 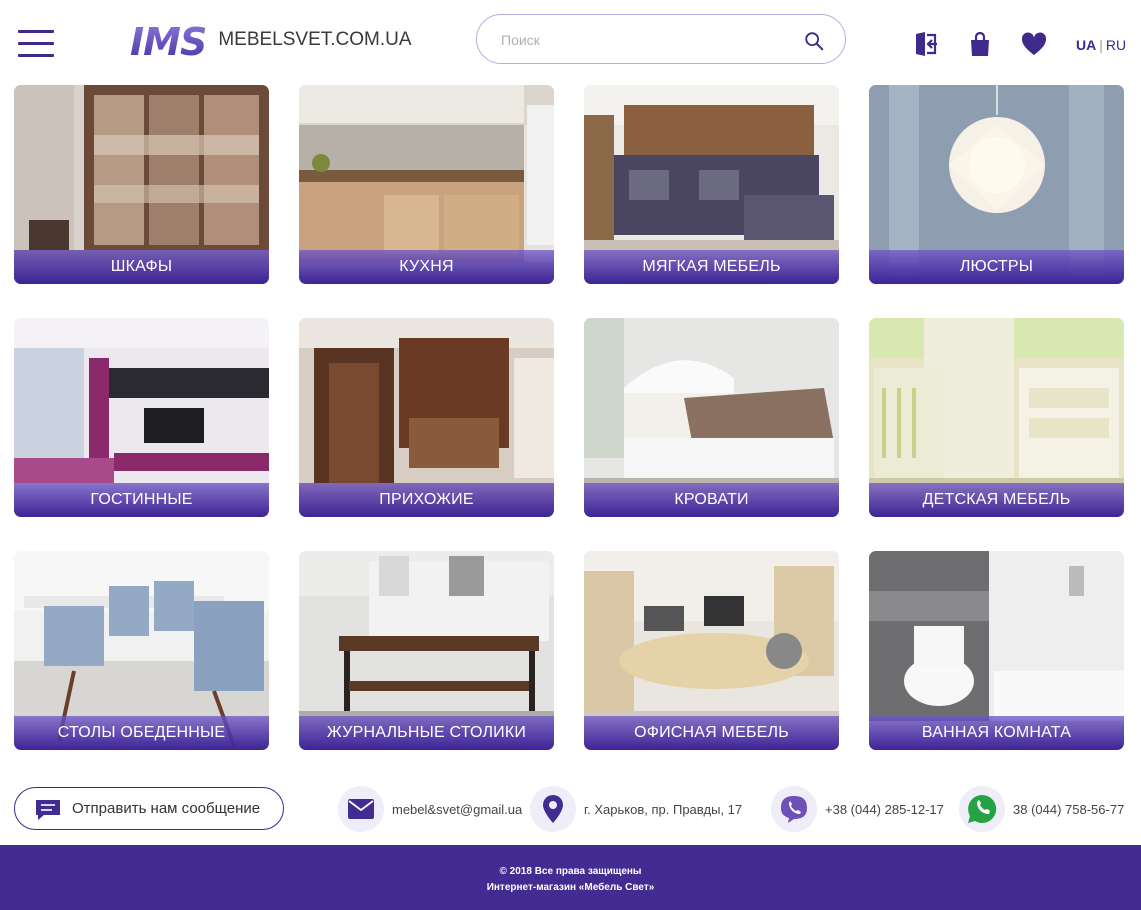 I want to click on logo-text: MEBELSVET.COM.UA, so click(x=315, y=39).